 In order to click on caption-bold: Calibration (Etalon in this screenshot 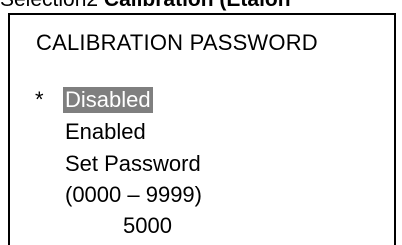, I will do `click(197, 5)`.